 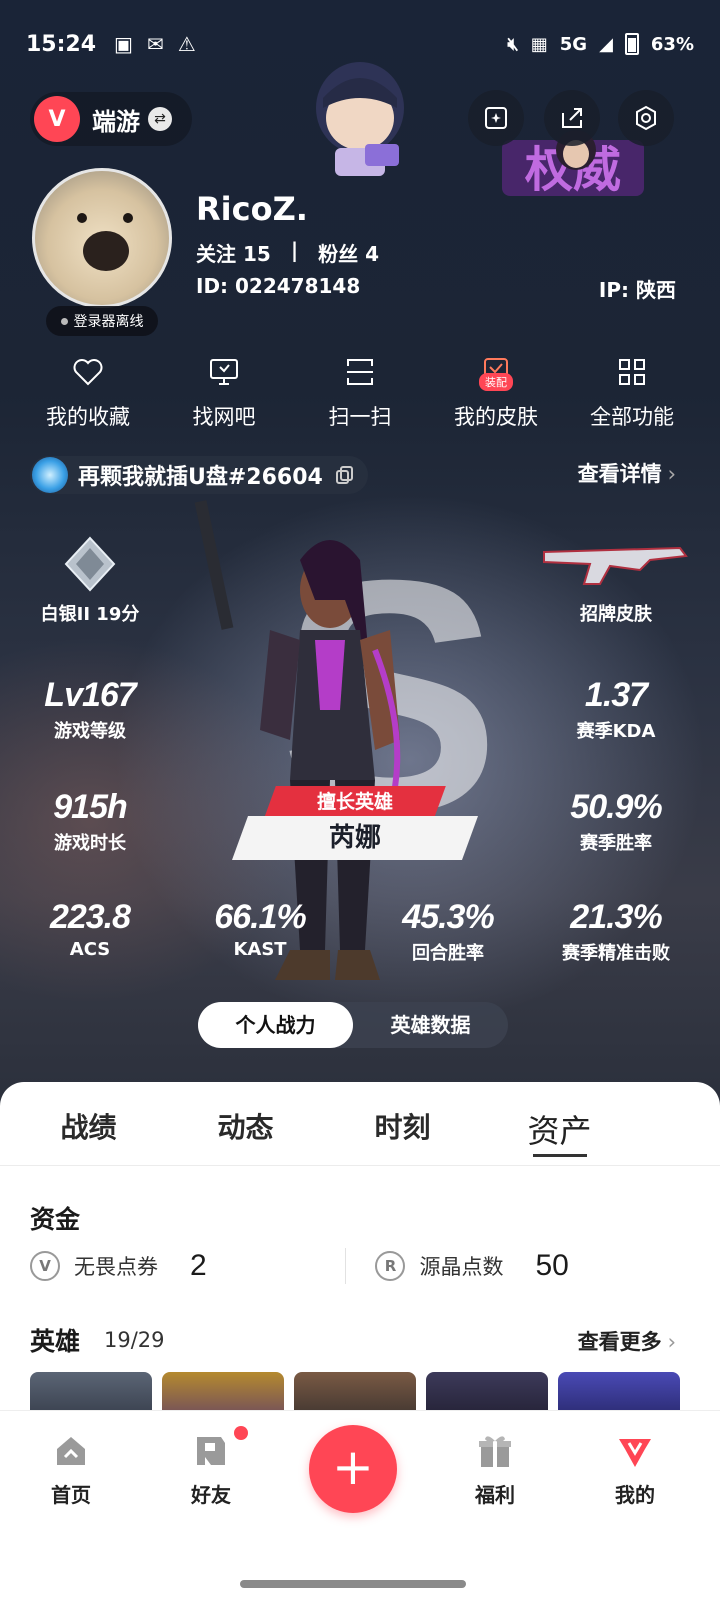 I want to click on edit-icon, so click(x=496, y=118).